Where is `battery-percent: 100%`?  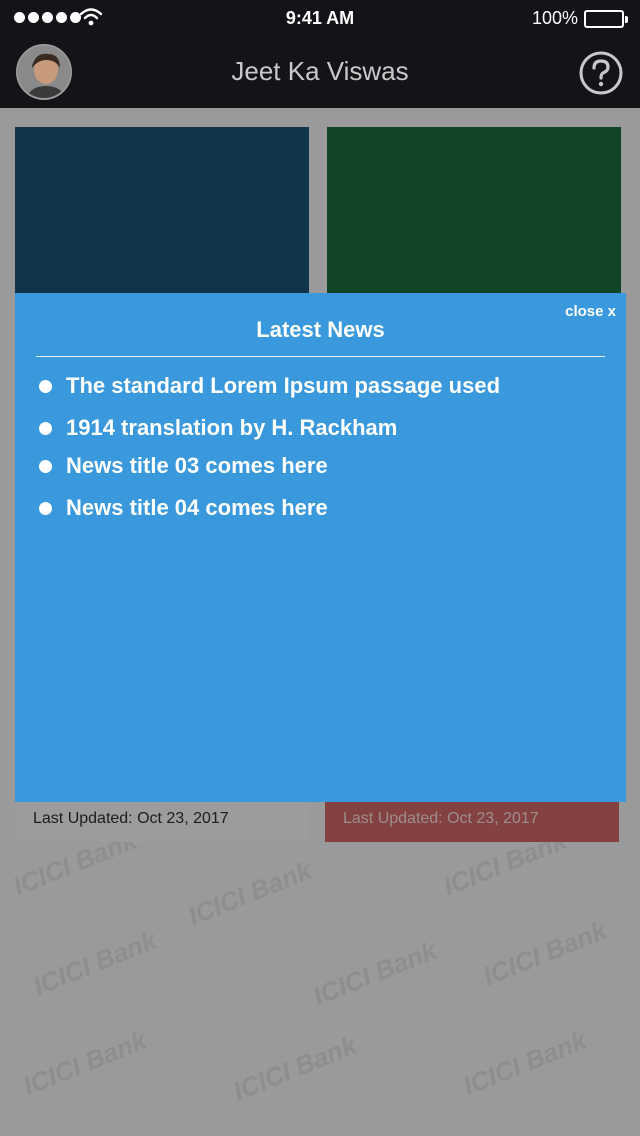 battery-percent: 100% is located at coordinates (554, 18).